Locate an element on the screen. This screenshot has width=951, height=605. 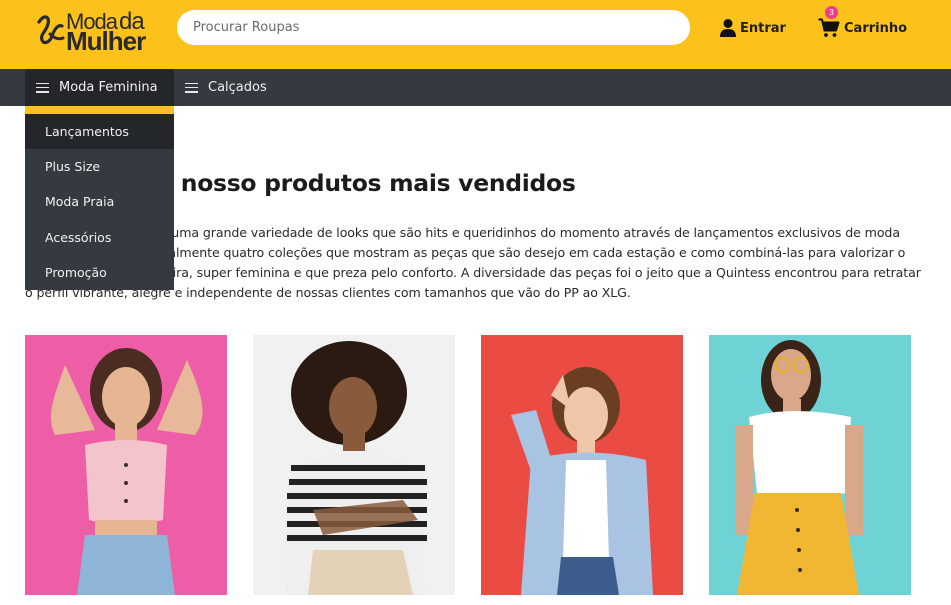
dropdown-item-promocao: Promoção is located at coordinates (99, 272).